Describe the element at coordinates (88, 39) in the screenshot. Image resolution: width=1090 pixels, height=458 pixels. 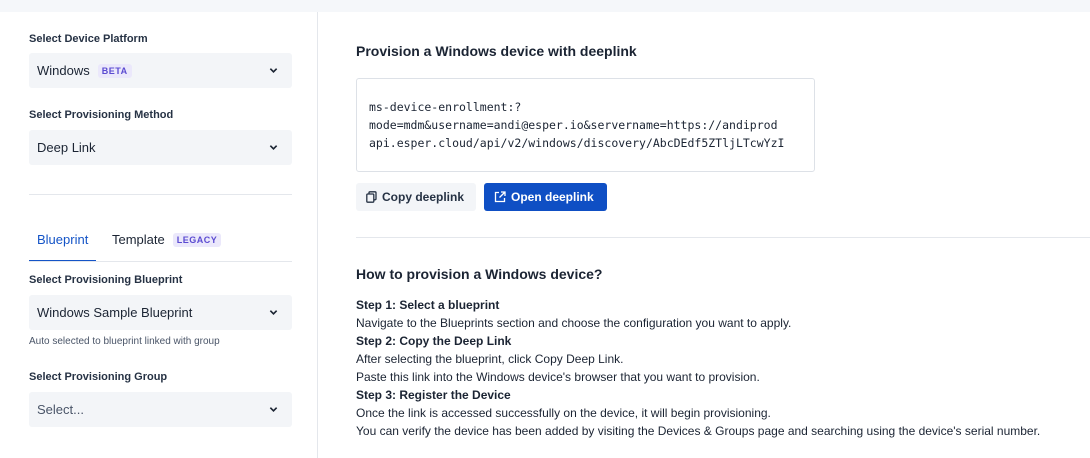
I see `platform-label: Select Device Platform` at that location.